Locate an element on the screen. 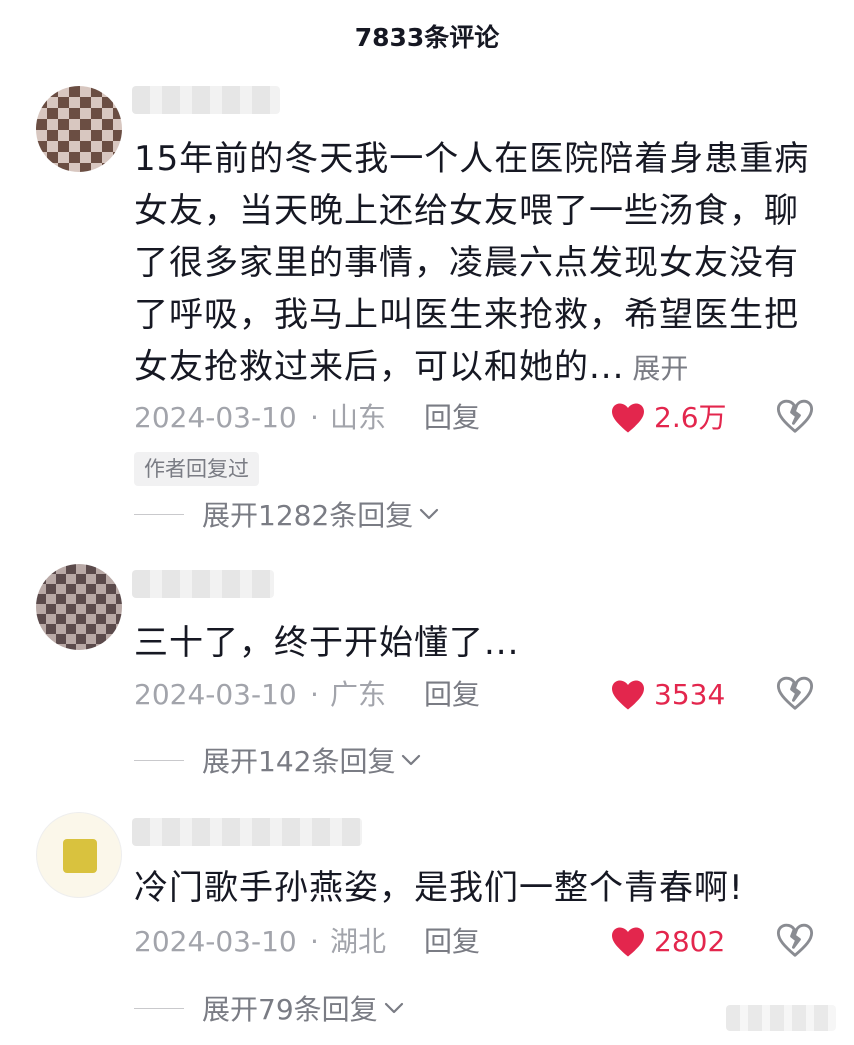 The image size is (854, 1045). watermark-blurred is located at coordinates (781, 1018).